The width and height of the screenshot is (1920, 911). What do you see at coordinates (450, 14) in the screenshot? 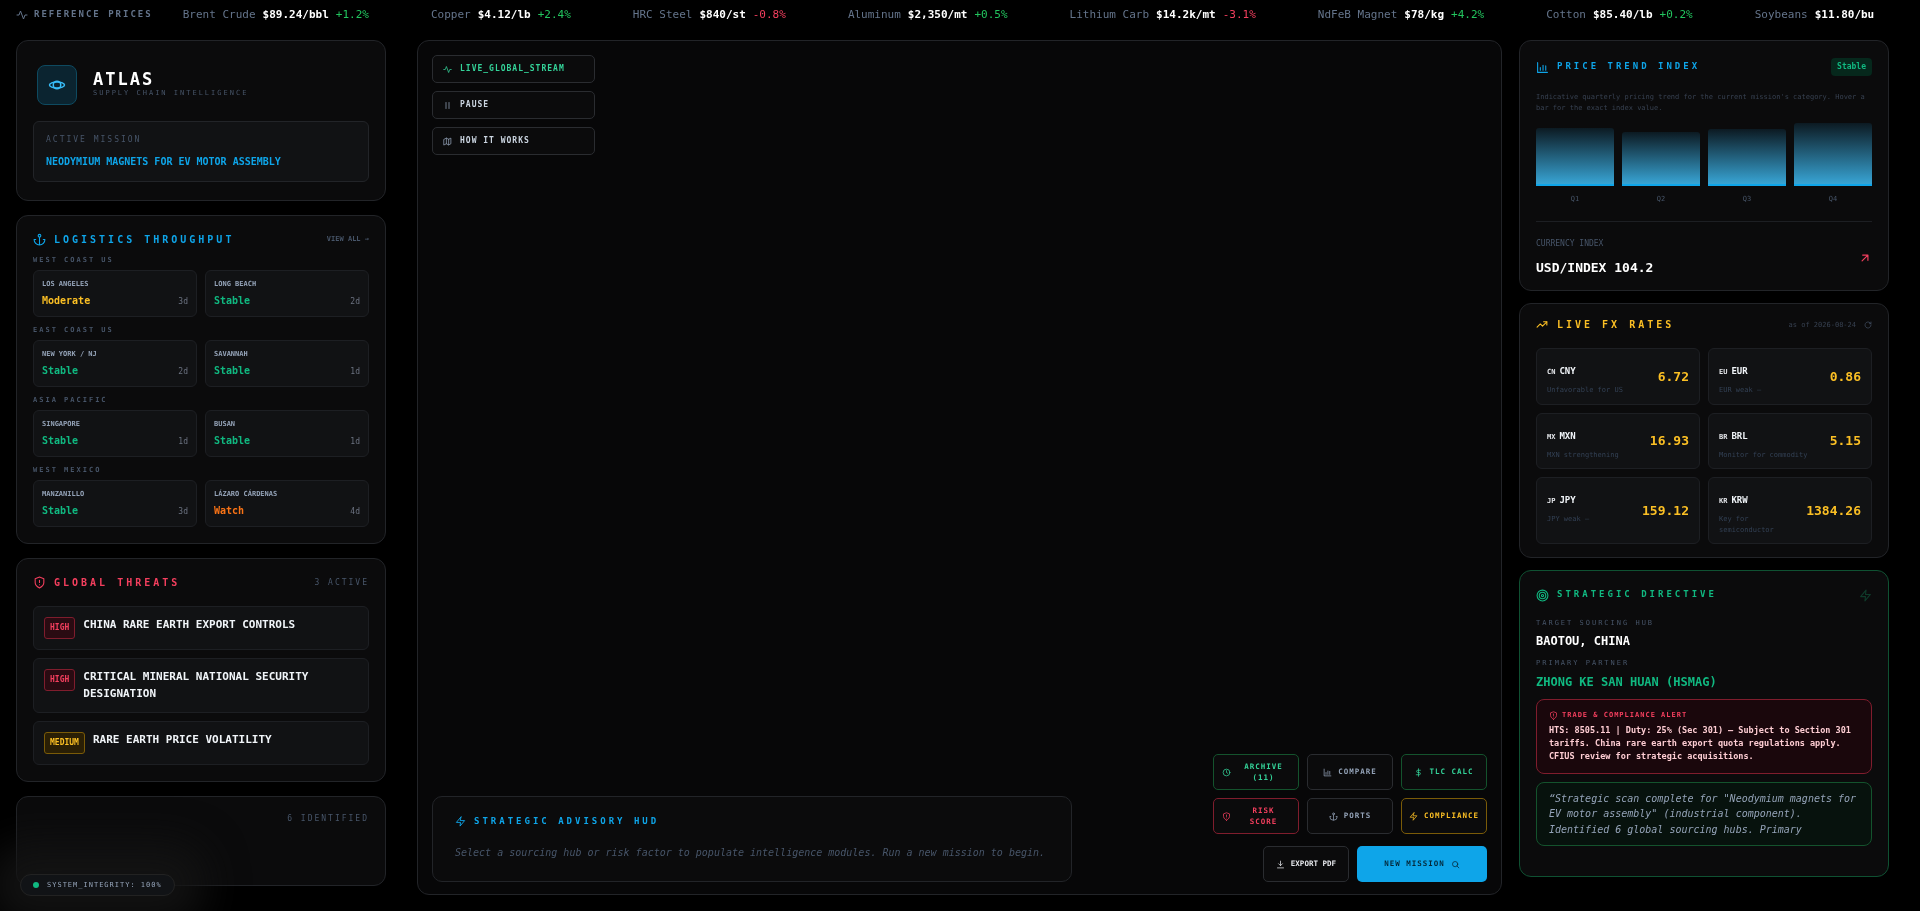
I see `commodity-name: Copper` at bounding box center [450, 14].